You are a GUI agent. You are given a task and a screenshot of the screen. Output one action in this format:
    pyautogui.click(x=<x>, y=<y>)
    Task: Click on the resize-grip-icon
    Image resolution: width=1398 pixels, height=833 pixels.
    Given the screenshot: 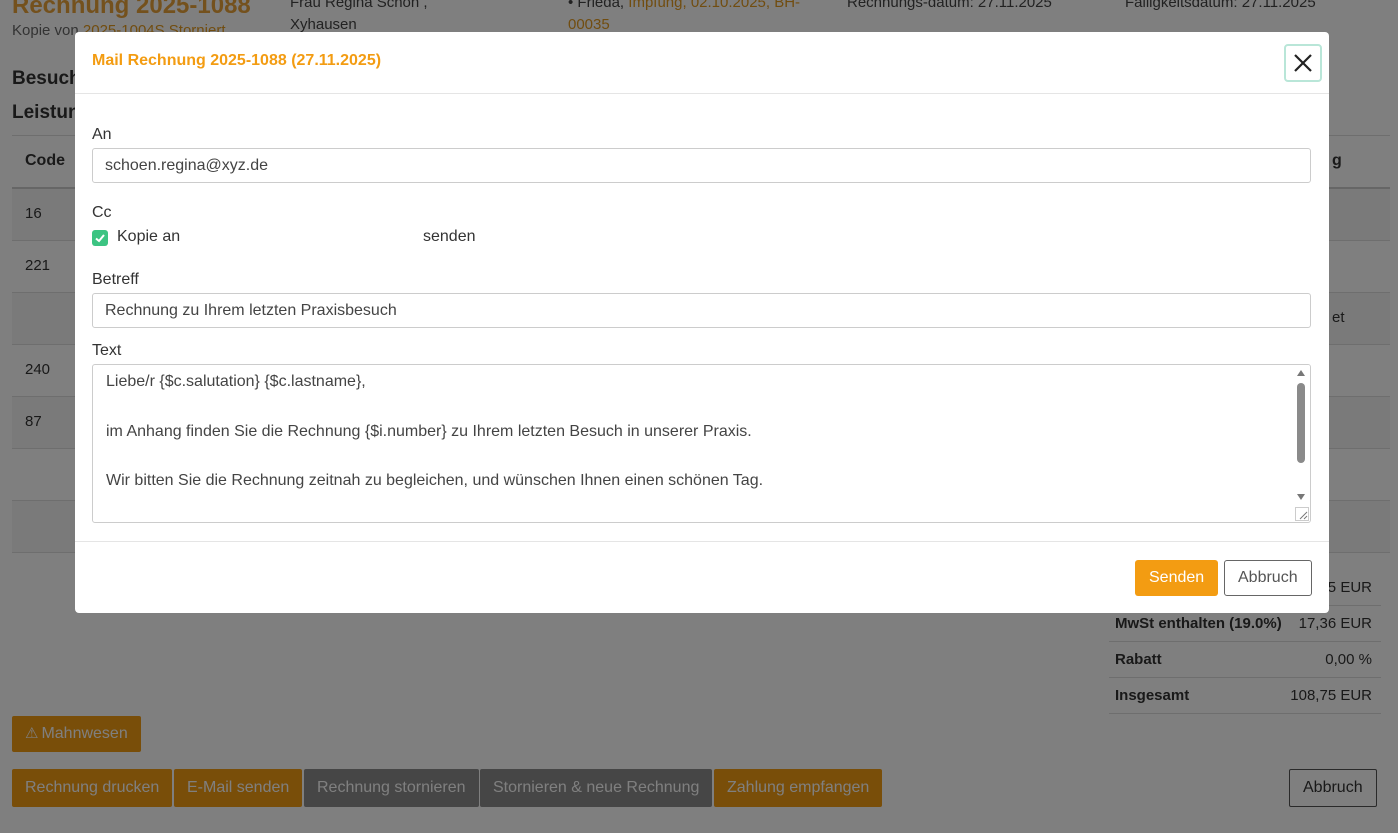 What is the action you would take?
    pyautogui.click(x=1303, y=515)
    